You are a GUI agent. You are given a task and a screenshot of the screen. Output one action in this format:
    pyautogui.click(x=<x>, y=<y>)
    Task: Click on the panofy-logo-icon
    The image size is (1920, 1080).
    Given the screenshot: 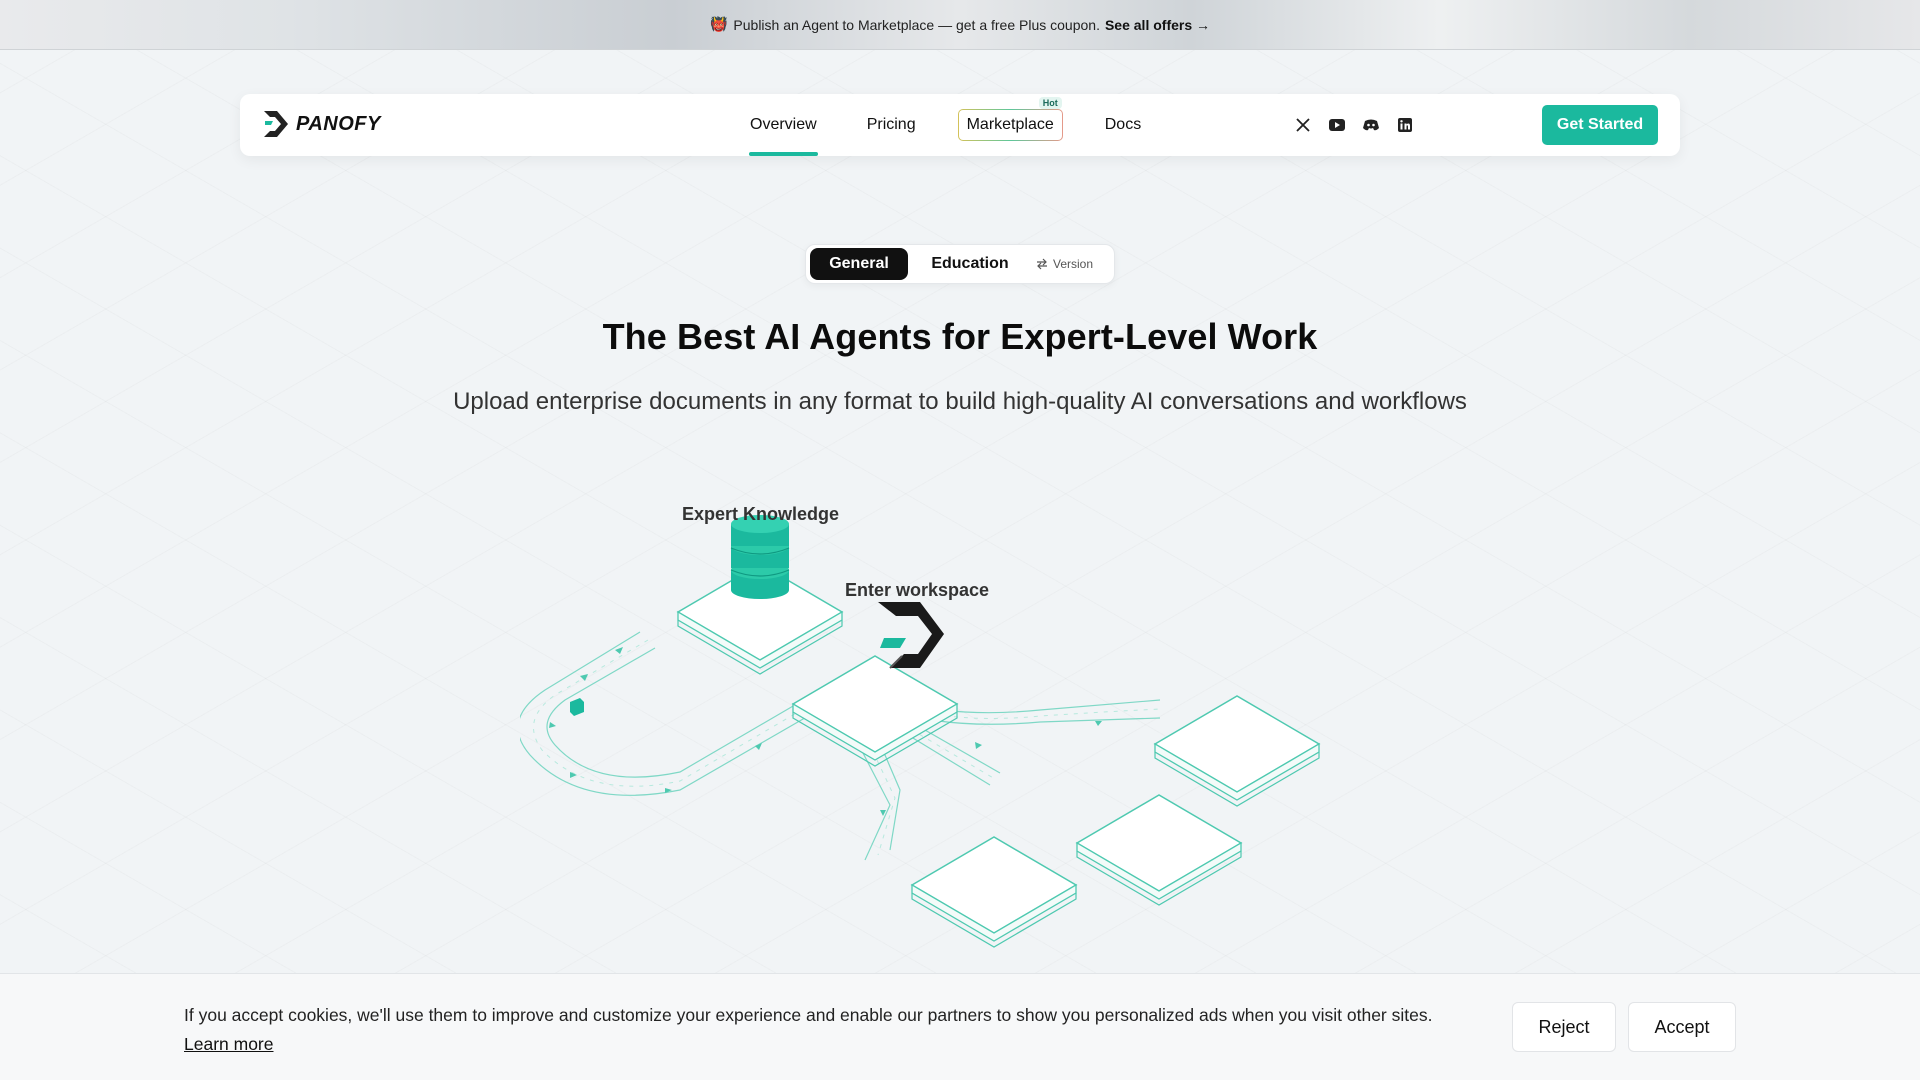 What is the action you would take?
    pyautogui.click(x=276, y=124)
    